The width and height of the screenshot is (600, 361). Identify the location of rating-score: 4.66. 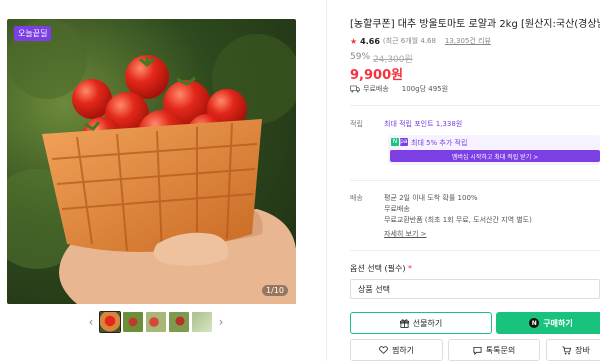
(370, 41).